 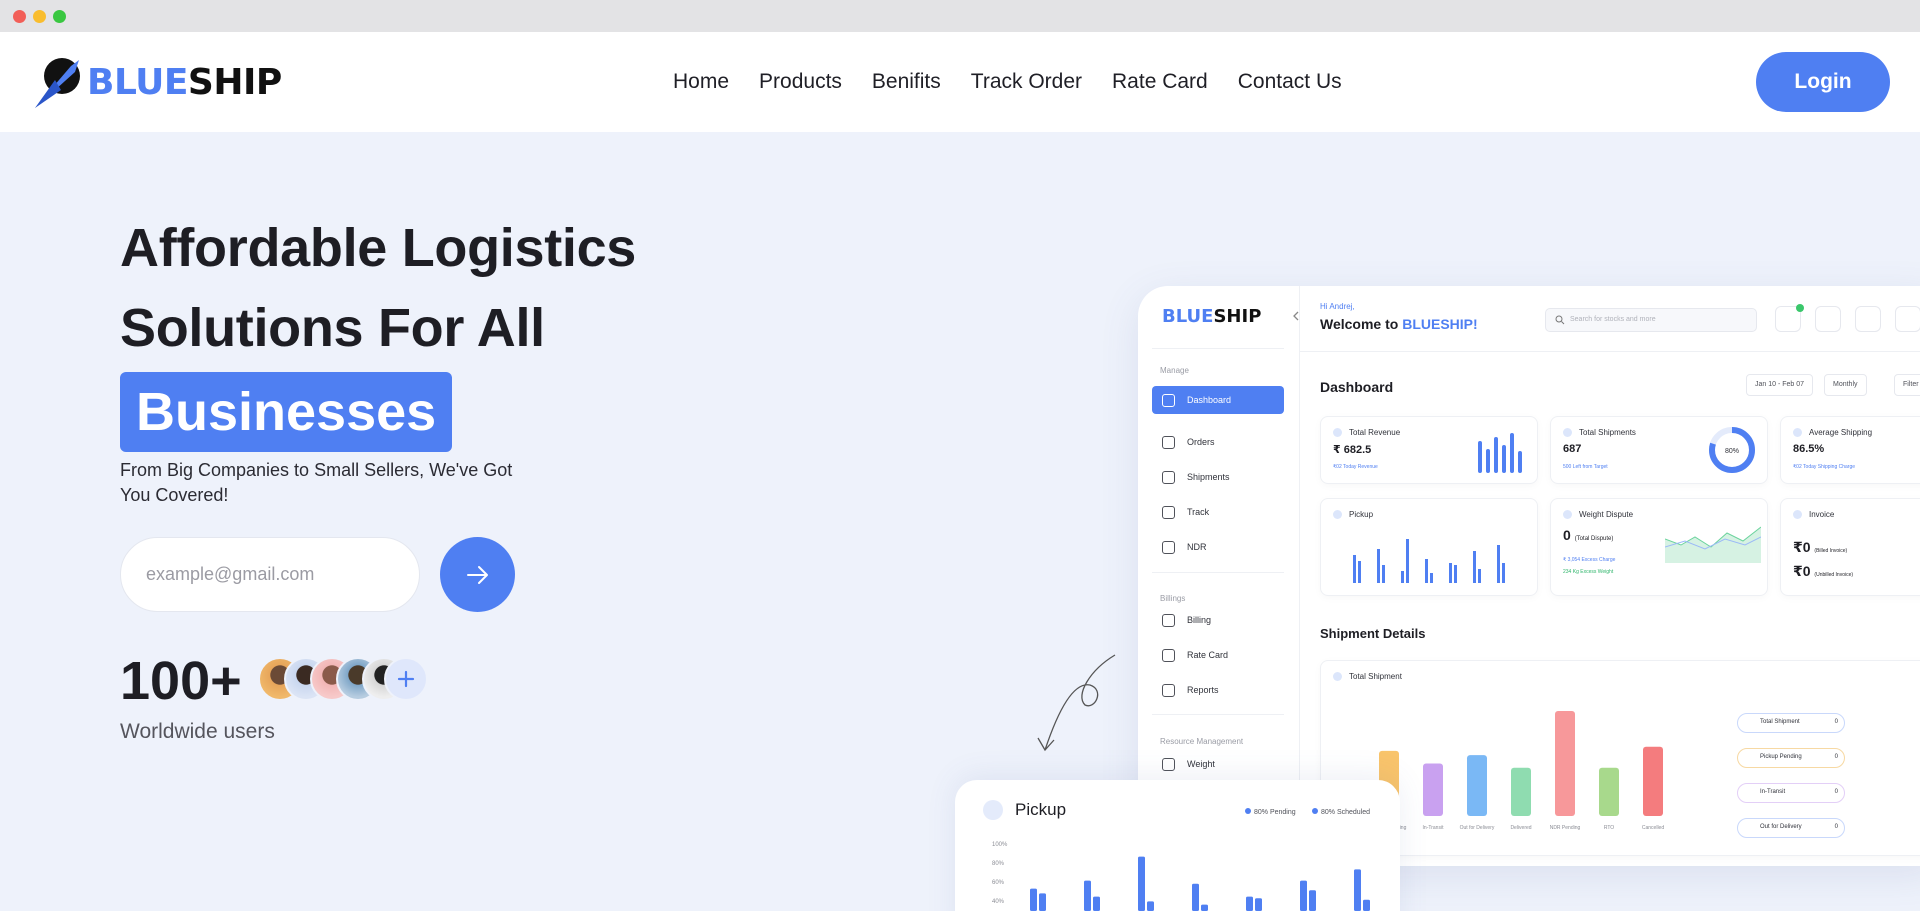 I want to click on period-select: Monthly, so click(x=1845, y=385).